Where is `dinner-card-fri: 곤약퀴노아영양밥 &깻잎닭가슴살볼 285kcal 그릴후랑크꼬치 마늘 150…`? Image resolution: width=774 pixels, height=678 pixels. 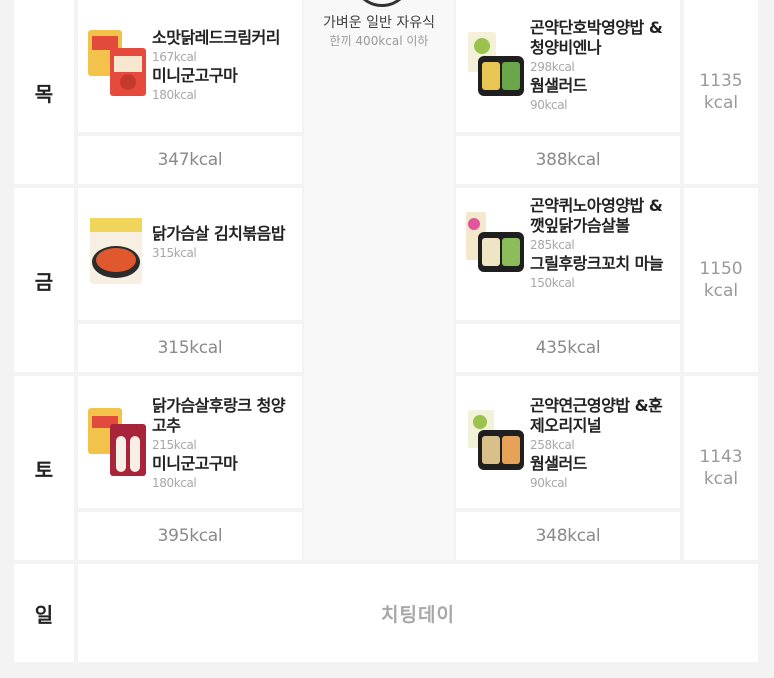
dinner-card-fri: 곤약퀴노아영양밥 &깻잎닭가슴살볼 285kcal 그릴후랑크꼬치 마늘 150… is located at coordinates (568, 254).